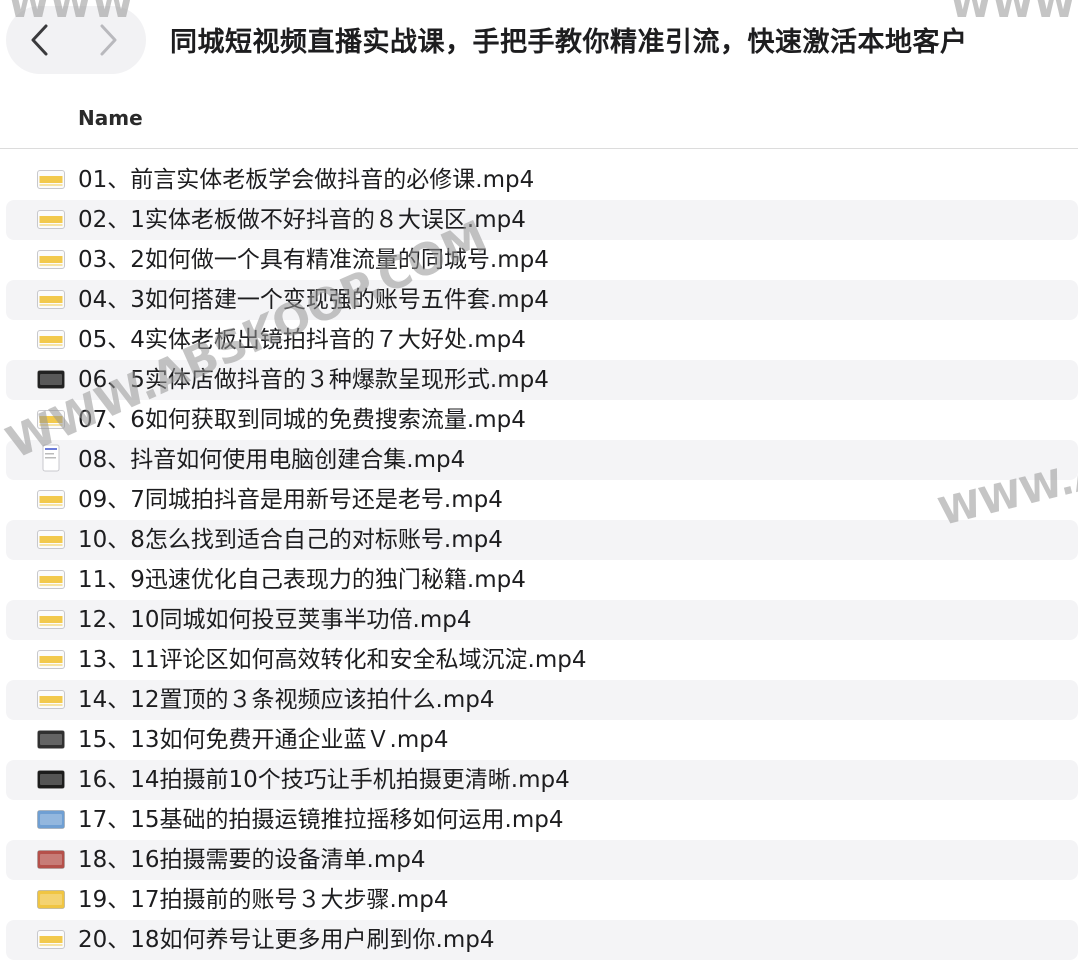 This screenshot has width=1078, height=970. What do you see at coordinates (542, 900) in the screenshot?
I see `file-row: 19、17拍摄前的账号３大步骤.mp4` at bounding box center [542, 900].